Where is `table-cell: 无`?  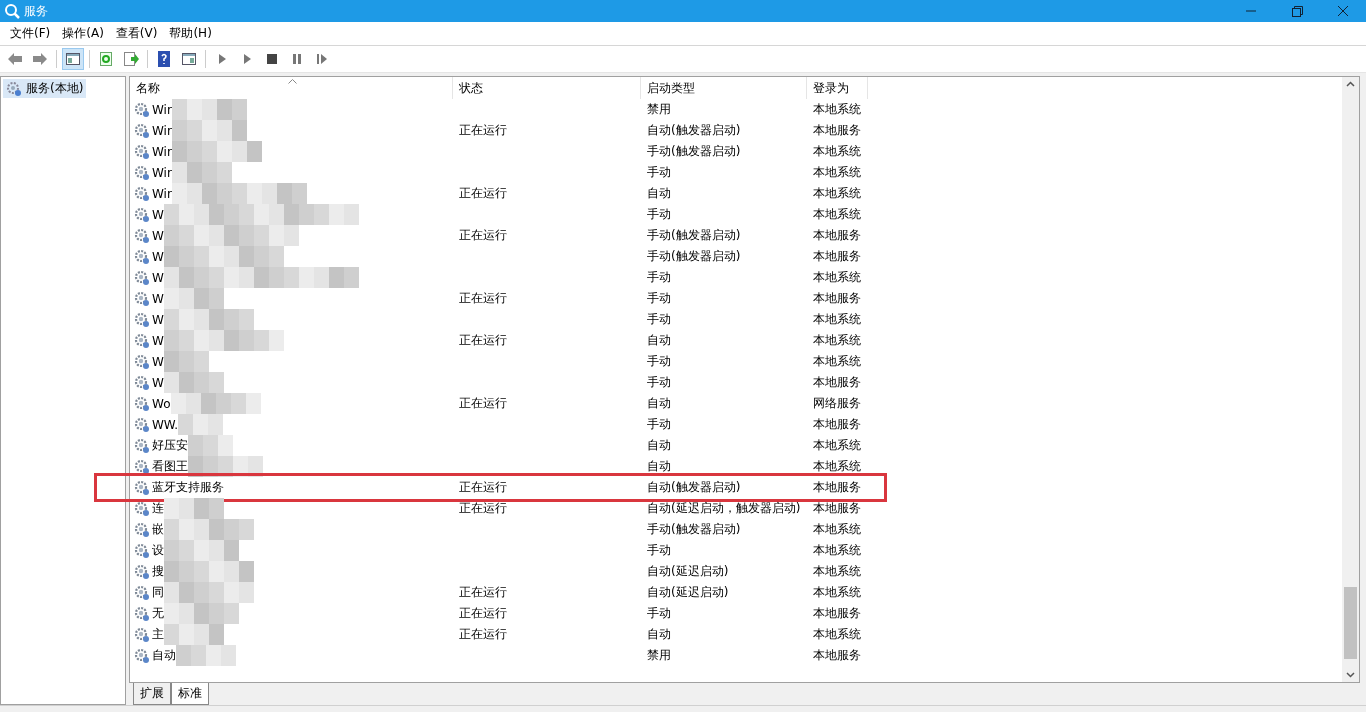
table-cell: 无 is located at coordinates (158, 613).